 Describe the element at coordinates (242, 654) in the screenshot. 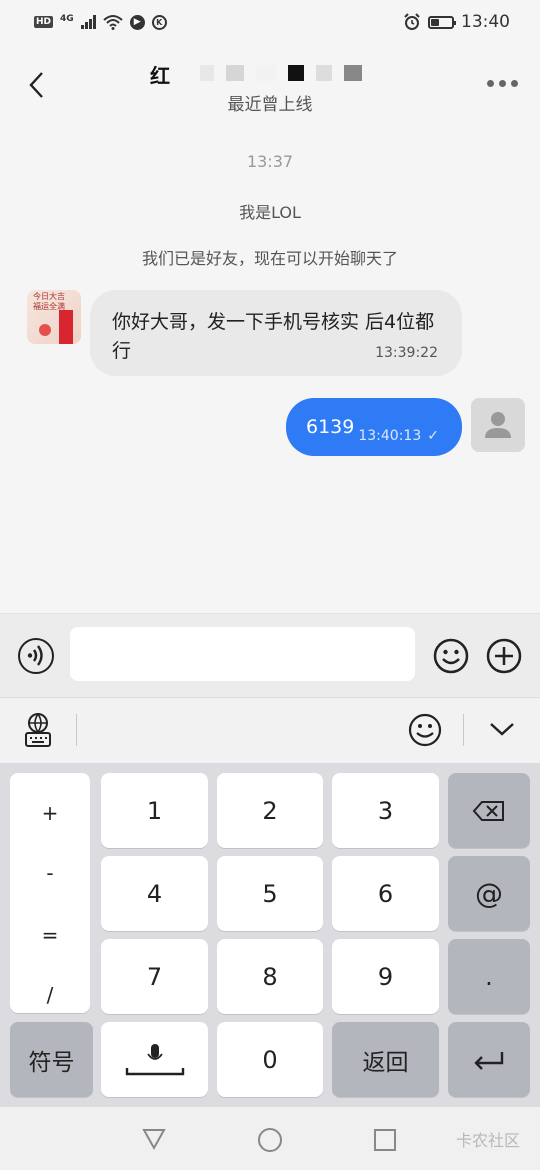

I see `message-input` at that location.